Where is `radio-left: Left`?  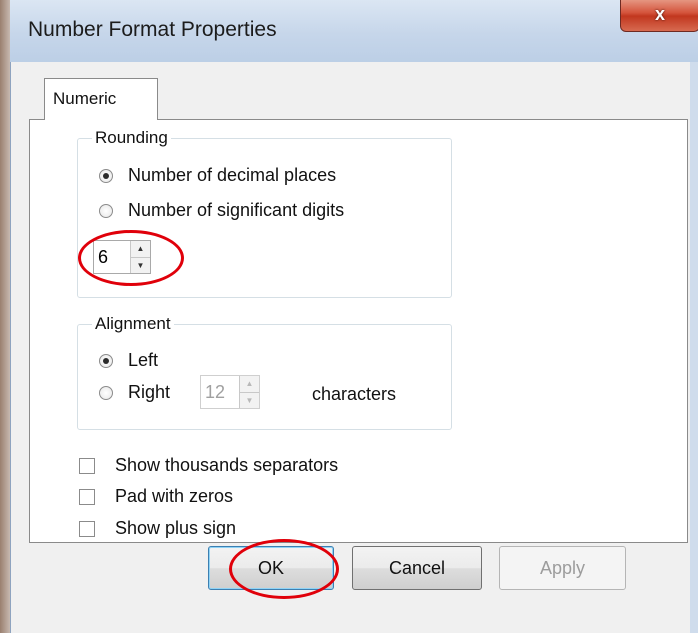 radio-left: Left is located at coordinates (128, 360).